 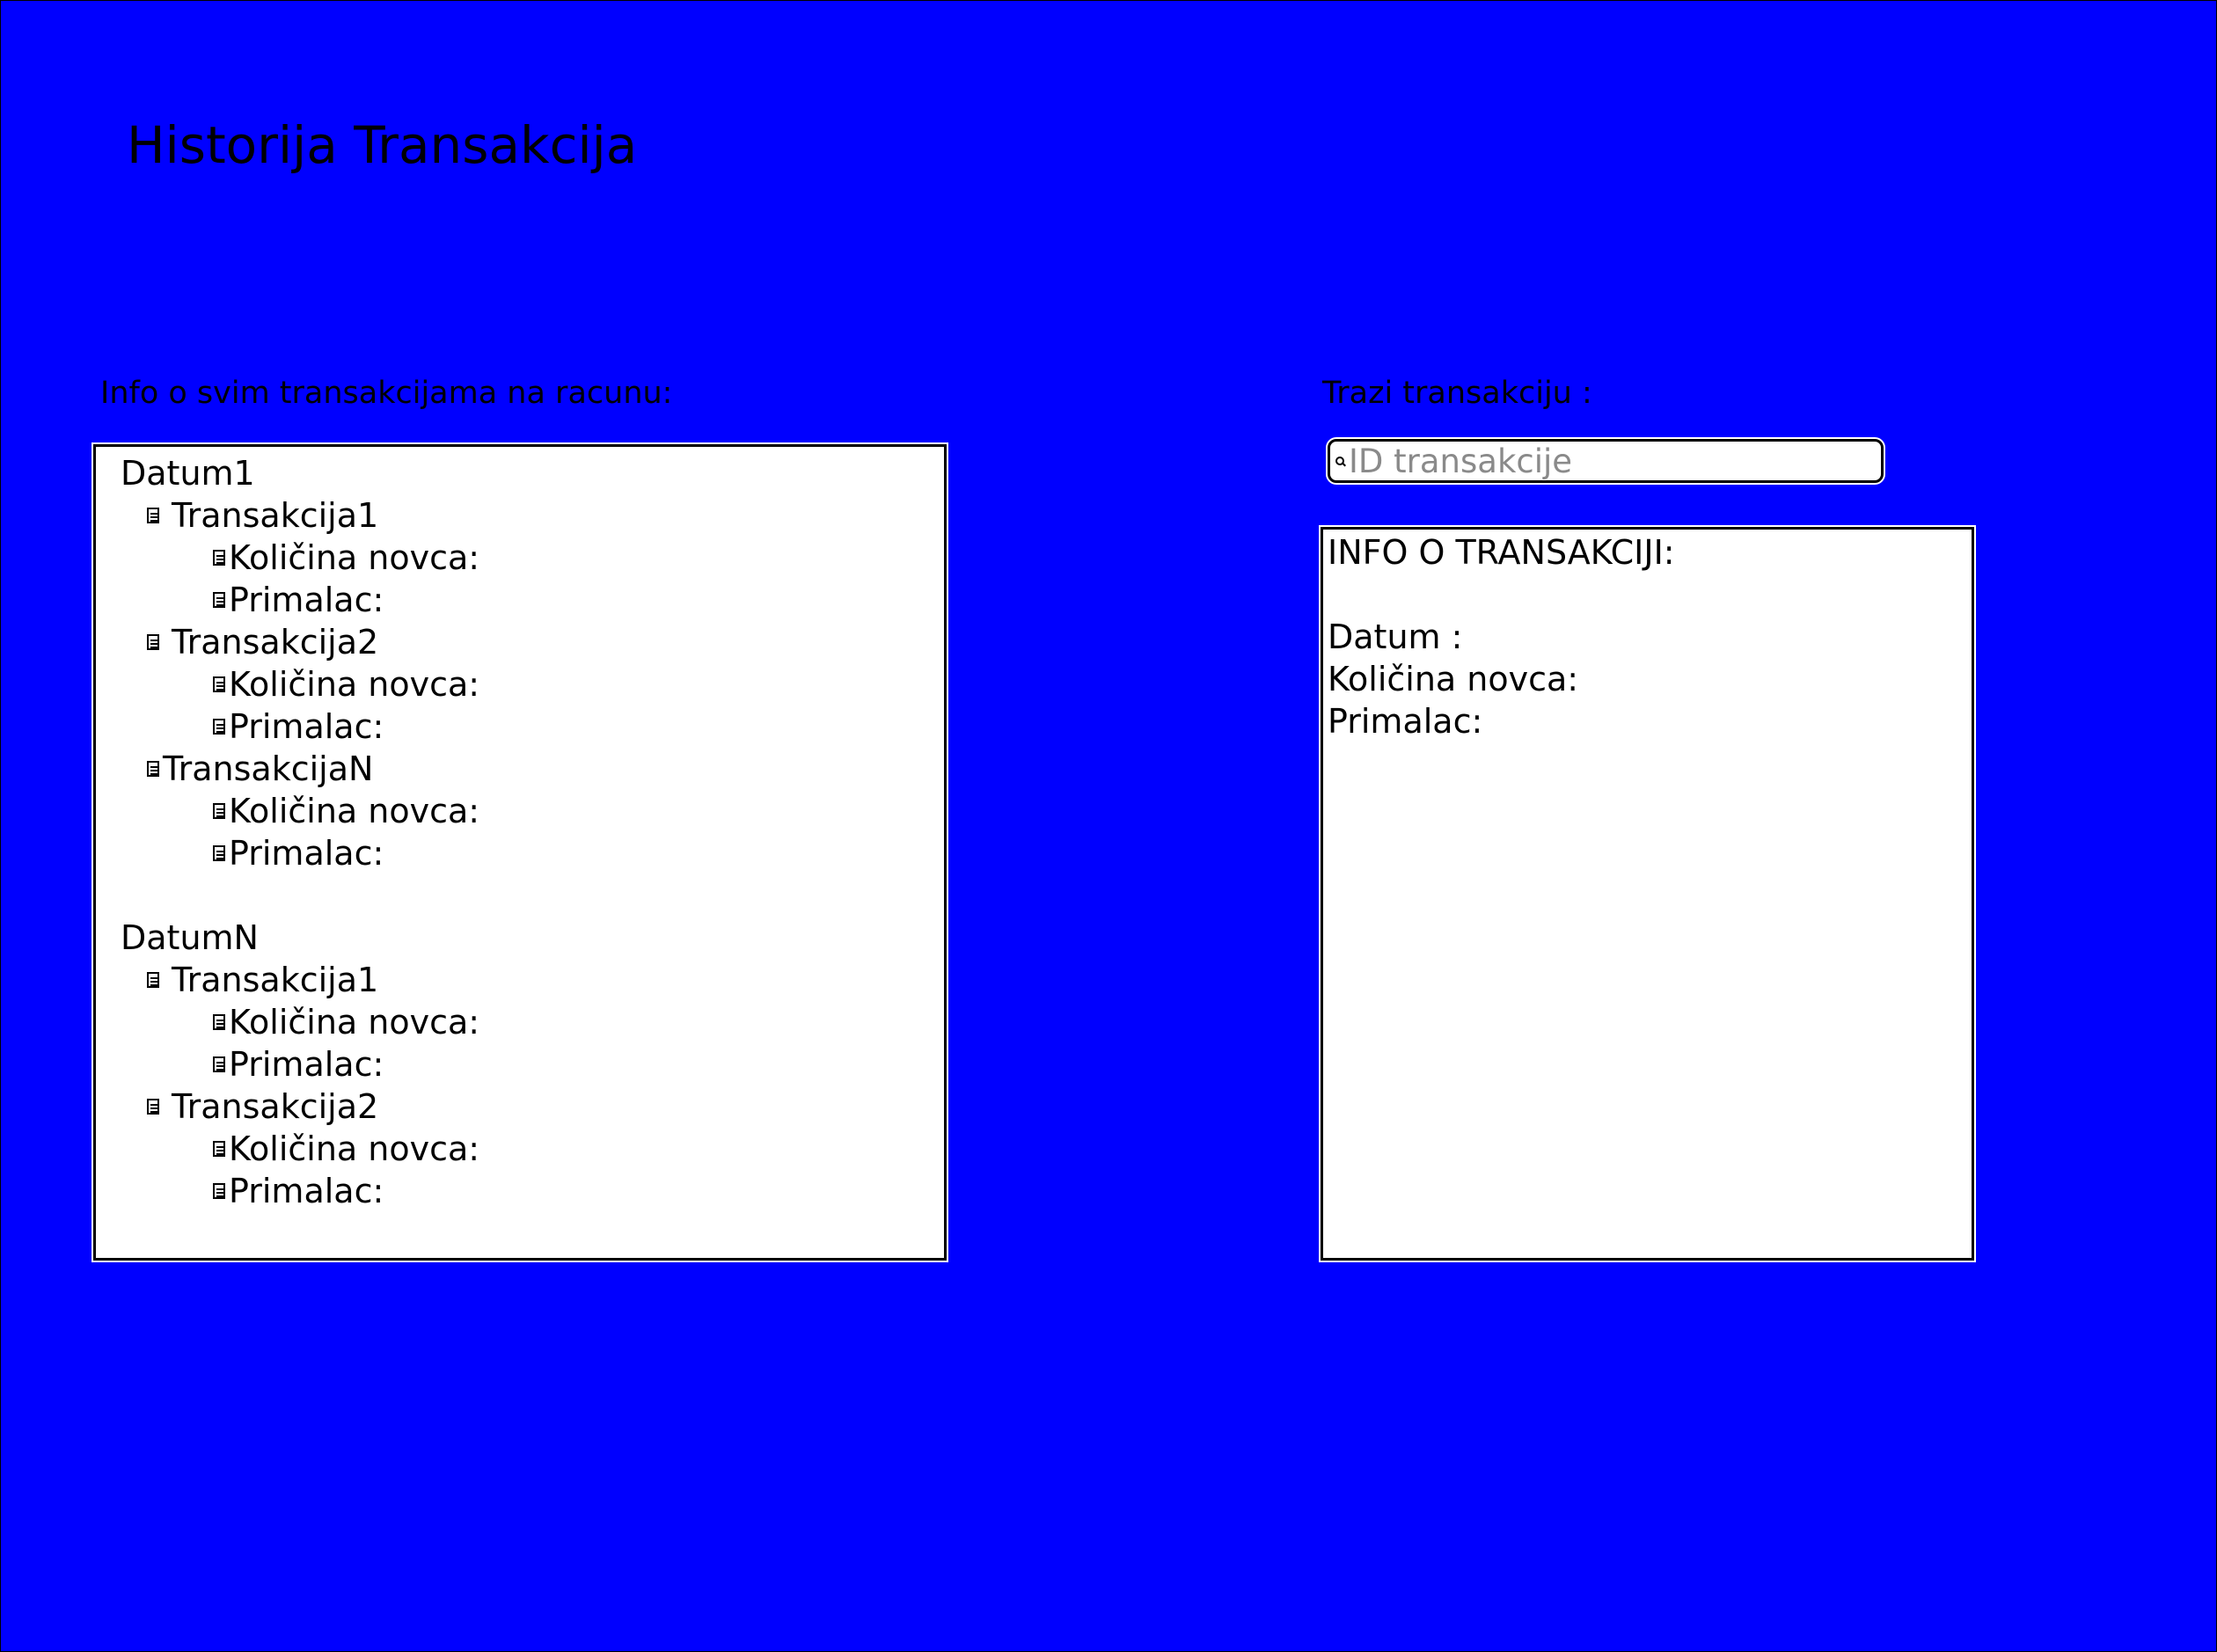 I want to click on info-header: INFO O TRANSAKCIJI:, so click(x=1501, y=552).